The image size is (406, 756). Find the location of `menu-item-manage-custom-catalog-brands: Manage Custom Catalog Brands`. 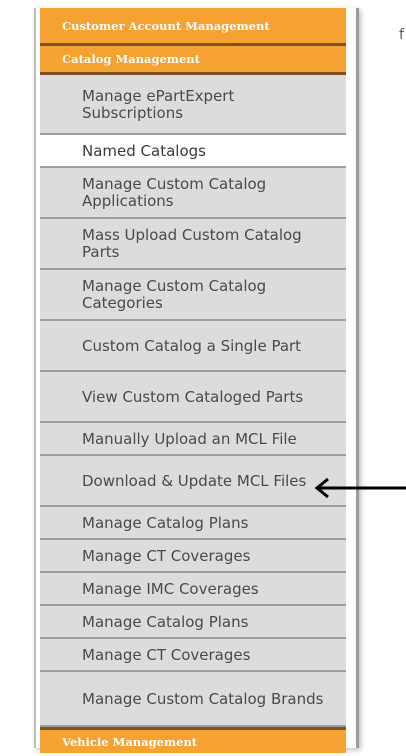

menu-item-manage-custom-catalog-brands: Manage Custom Catalog Brands is located at coordinates (193, 699).